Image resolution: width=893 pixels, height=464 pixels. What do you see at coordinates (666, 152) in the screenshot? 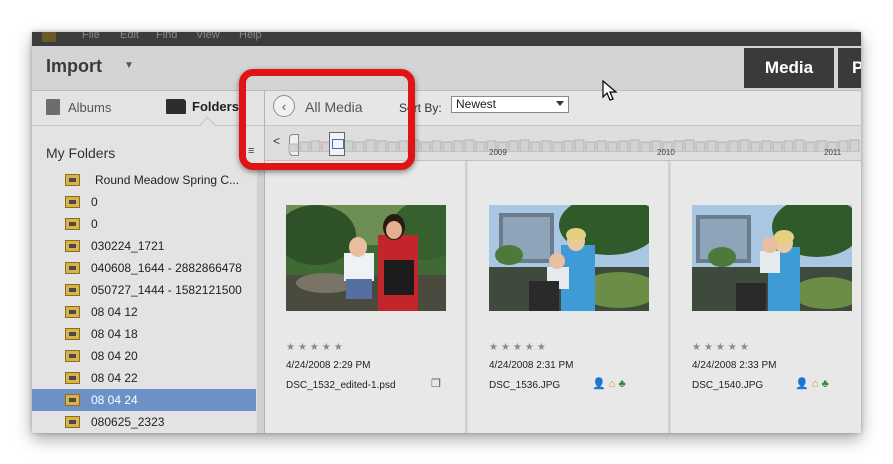
I see `timeline-year-label: 2010` at bounding box center [666, 152].